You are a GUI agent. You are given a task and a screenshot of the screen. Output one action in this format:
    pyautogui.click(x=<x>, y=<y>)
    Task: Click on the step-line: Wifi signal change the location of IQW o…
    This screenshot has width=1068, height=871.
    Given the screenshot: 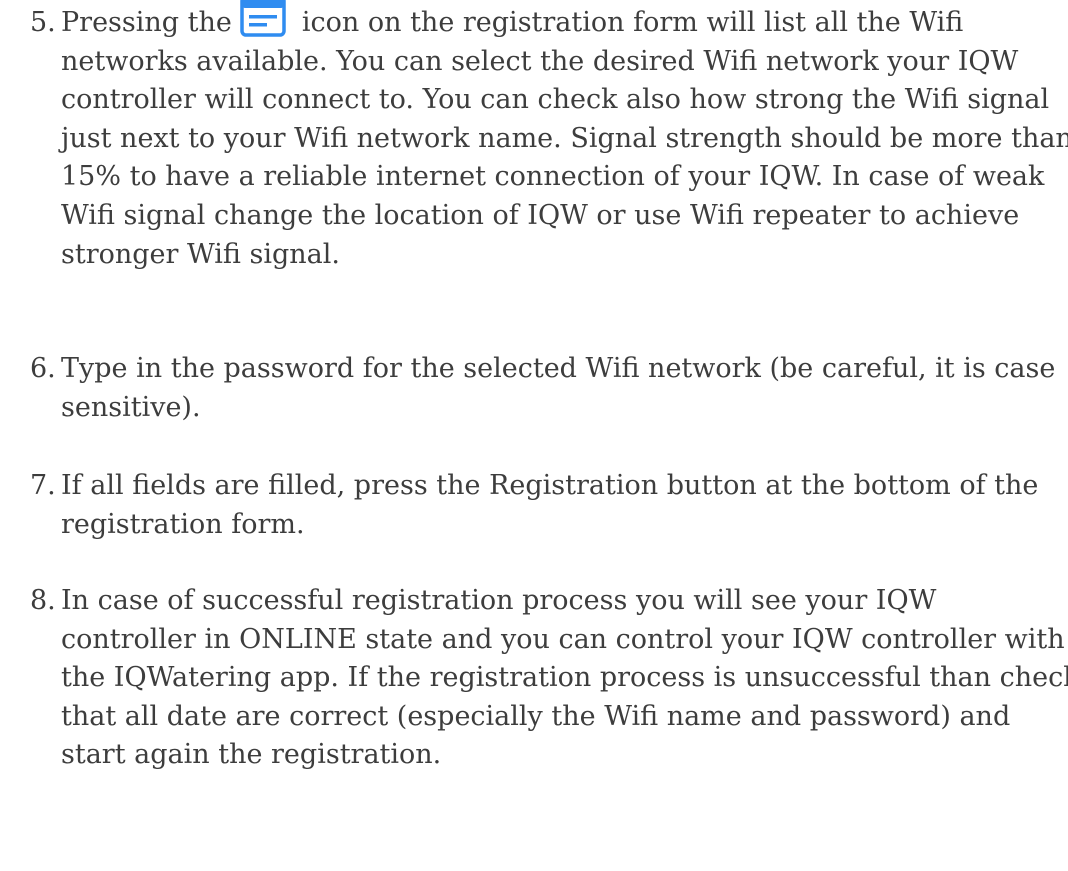 What is the action you would take?
    pyautogui.click(x=540, y=215)
    